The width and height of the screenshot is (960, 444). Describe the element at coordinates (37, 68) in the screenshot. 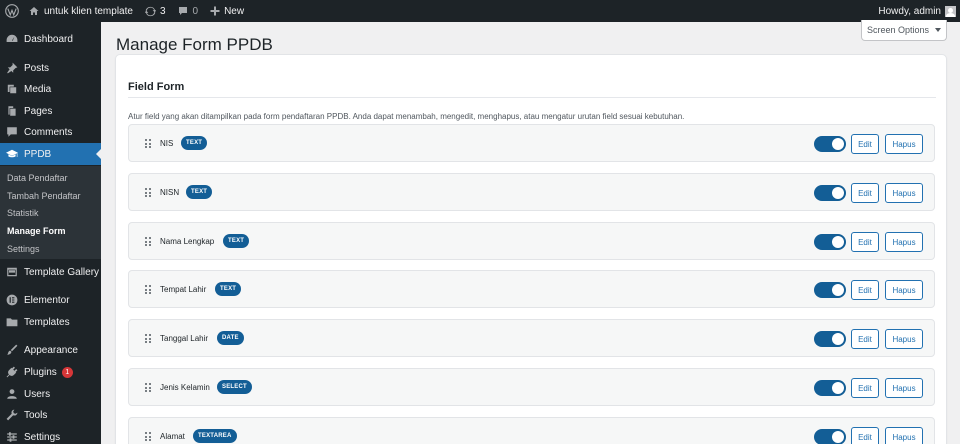

I see `sidebar-item-label: Posts` at that location.